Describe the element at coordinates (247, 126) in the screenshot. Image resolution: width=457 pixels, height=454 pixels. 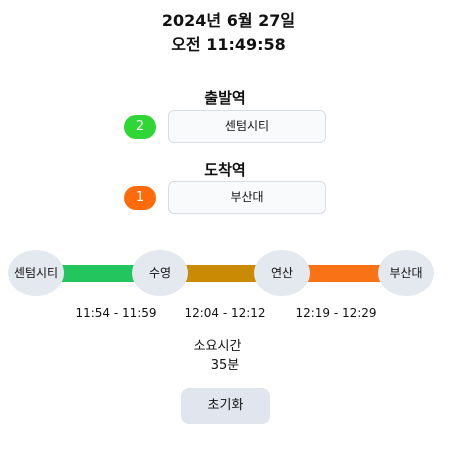
I see `origin-station-select: 센텀시티` at that location.